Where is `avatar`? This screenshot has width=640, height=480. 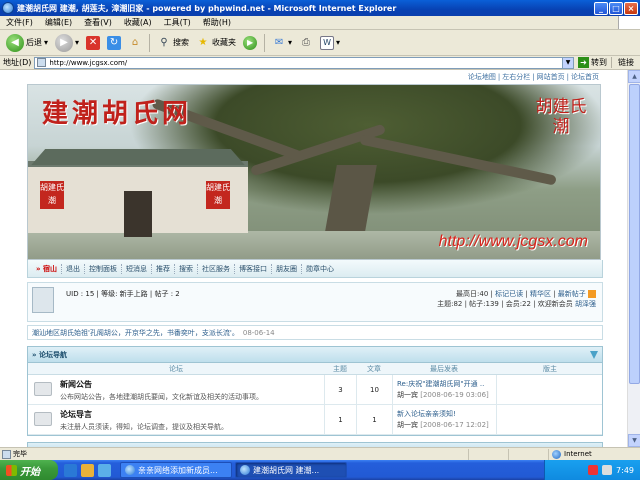
avatar is located at coordinates (43, 300).